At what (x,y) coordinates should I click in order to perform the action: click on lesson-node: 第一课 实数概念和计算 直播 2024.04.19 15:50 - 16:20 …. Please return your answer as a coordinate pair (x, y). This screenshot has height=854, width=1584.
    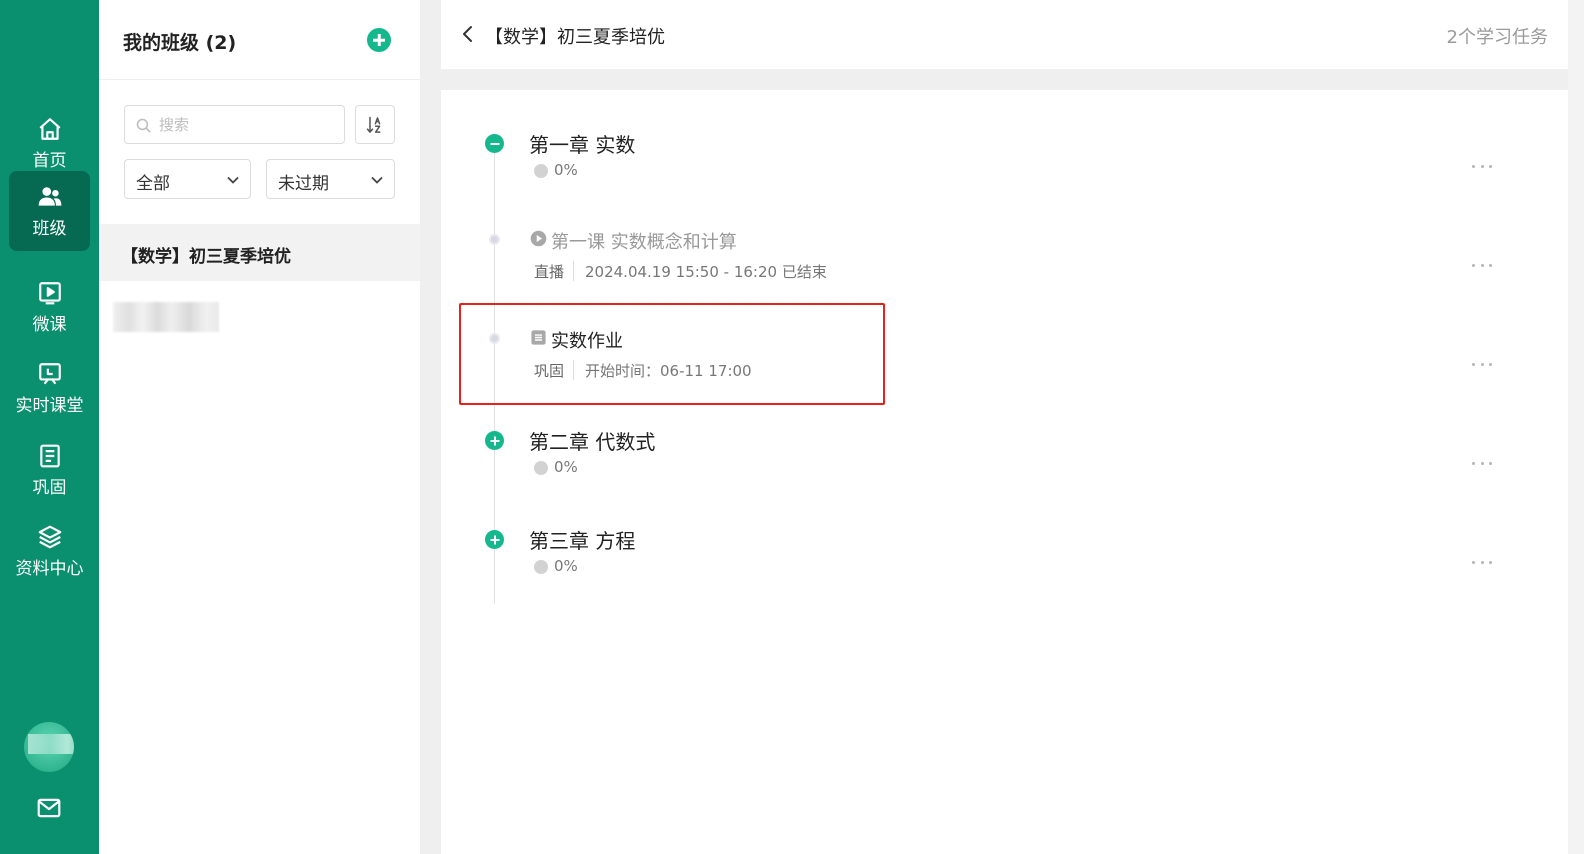
    Looking at the image, I should click on (1004, 263).